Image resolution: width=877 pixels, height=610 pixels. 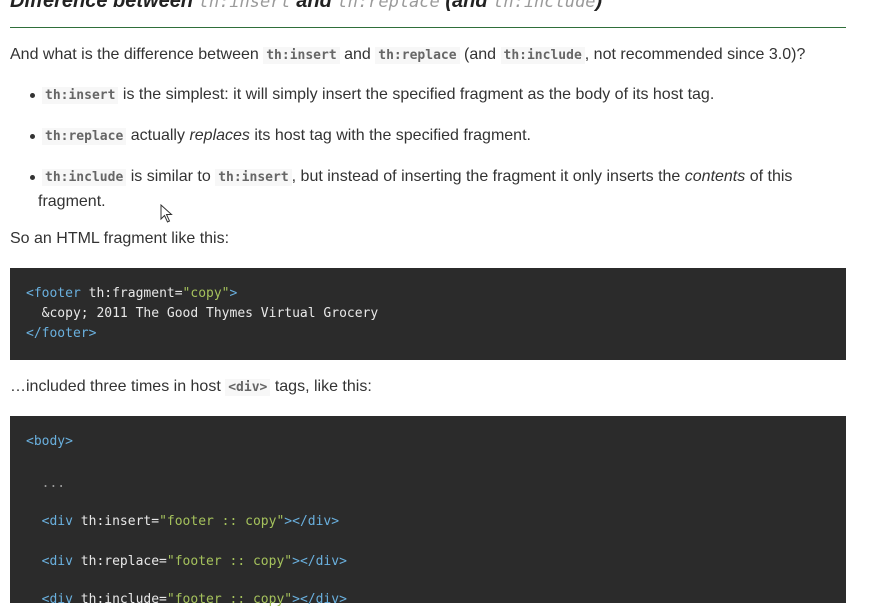 What do you see at coordinates (119, 561) in the screenshot?
I see `token: th:replace=` at bounding box center [119, 561].